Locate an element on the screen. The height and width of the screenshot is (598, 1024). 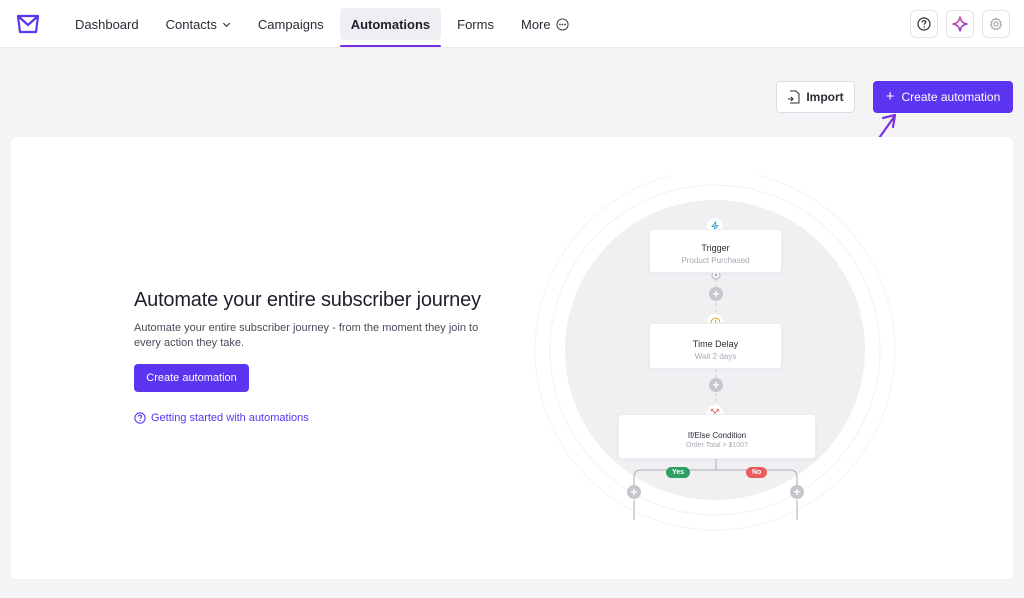
nav-dashboard: Dashboard is located at coordinates (107, 24).